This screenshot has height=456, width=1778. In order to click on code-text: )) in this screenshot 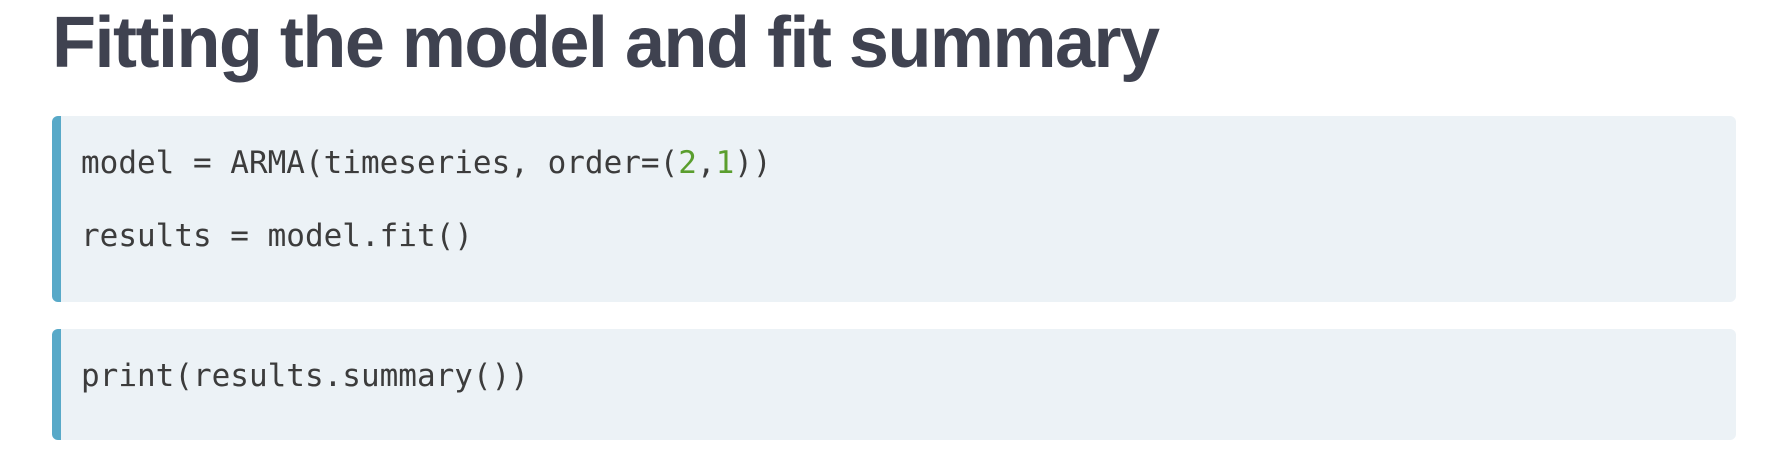, I will do `click(753, 163)`.